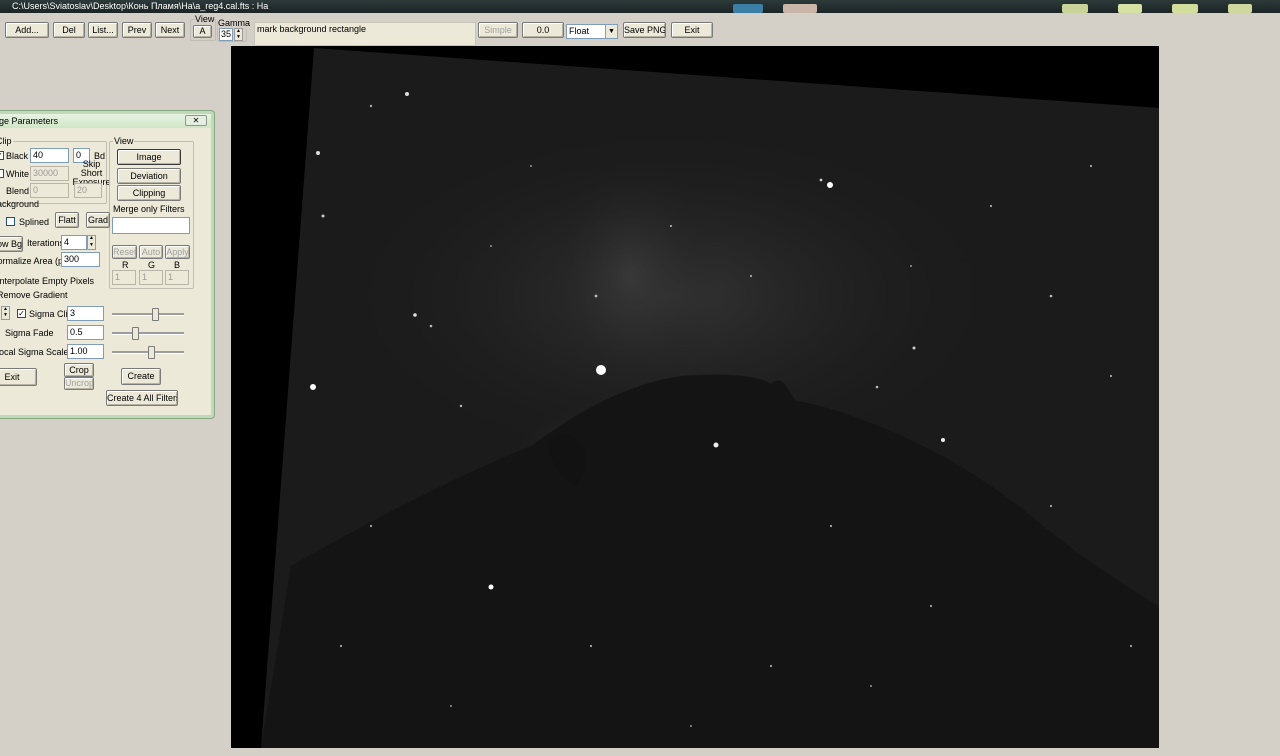 Image resolution: width=1280 pixels, height=756 pixels. What do you see at coordinates (170, 30) in the screenshot?
I see `next-button: Next` at bounding box center [170, 30].